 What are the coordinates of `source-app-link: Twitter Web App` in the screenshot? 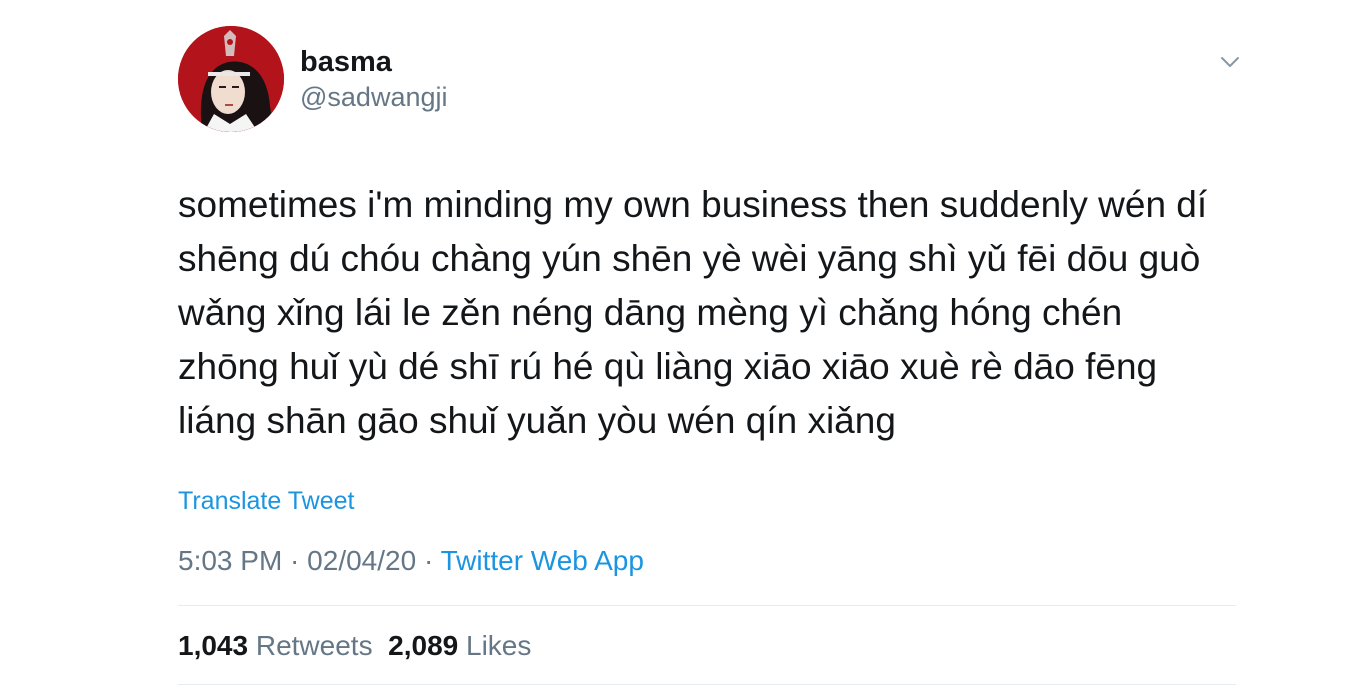 It's located at (542, 560).